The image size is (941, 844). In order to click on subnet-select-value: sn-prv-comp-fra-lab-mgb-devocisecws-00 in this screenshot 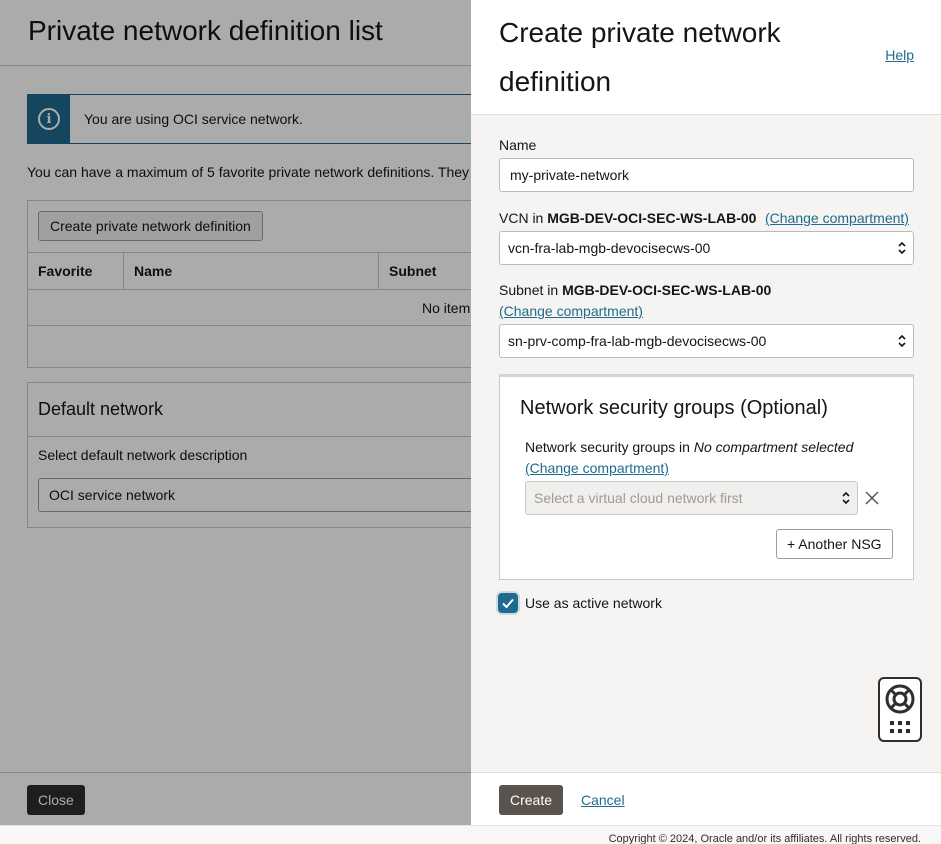, I will do `click(637, 341)`.